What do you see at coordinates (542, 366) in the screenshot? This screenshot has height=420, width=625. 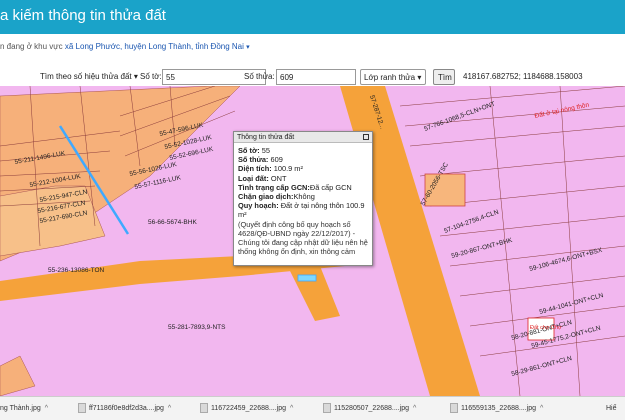 I see `map-label: 58-29-861-ONT+CLN` at bounding box center [542, 366].